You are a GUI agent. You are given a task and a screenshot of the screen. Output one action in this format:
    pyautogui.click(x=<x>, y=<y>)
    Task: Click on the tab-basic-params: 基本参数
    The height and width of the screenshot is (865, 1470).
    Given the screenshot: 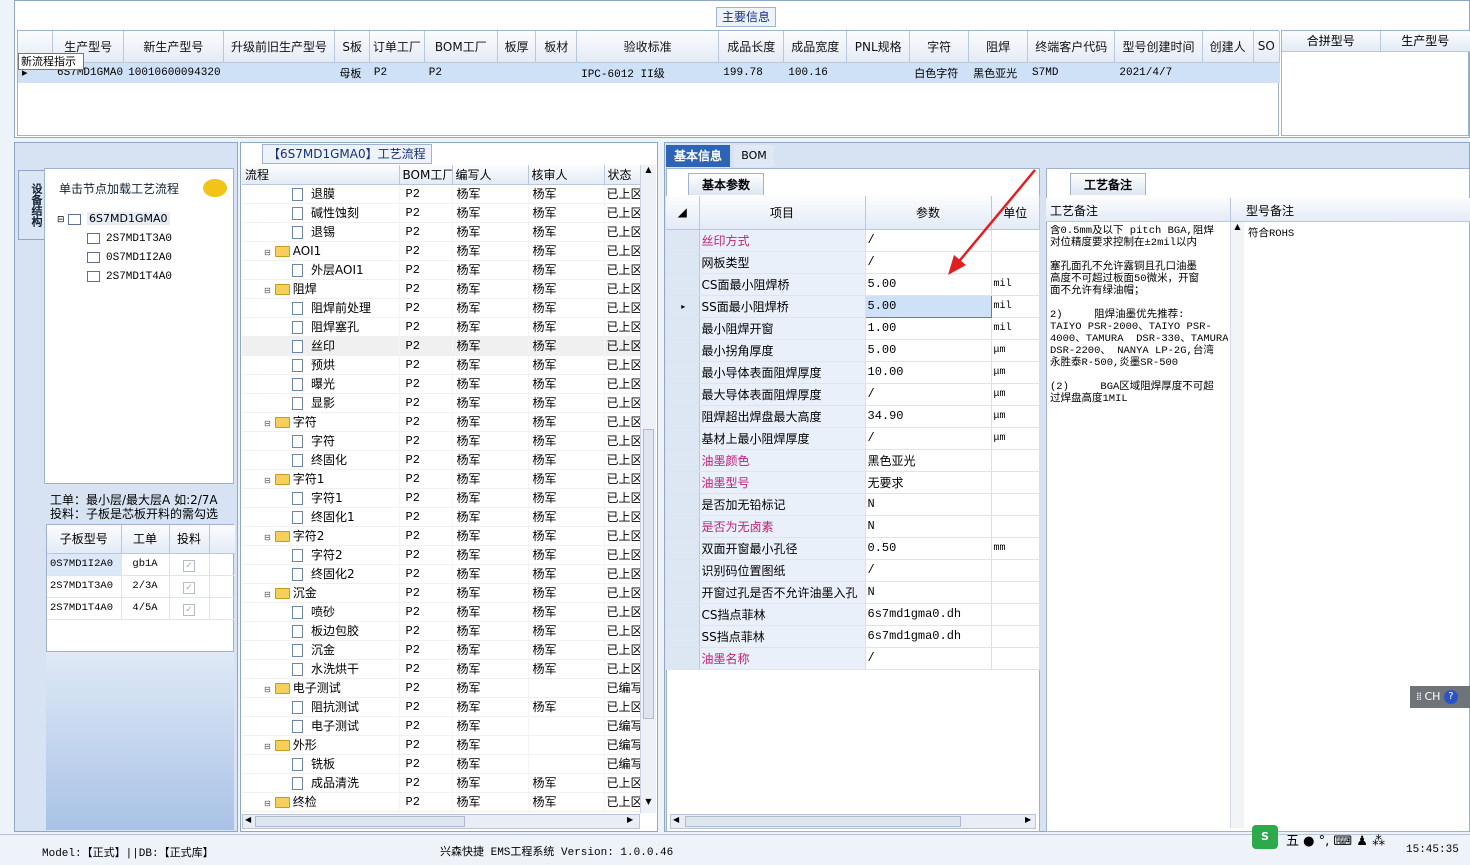 What is the action you would take?
    pyautogui.click(x=726, y=184)
    